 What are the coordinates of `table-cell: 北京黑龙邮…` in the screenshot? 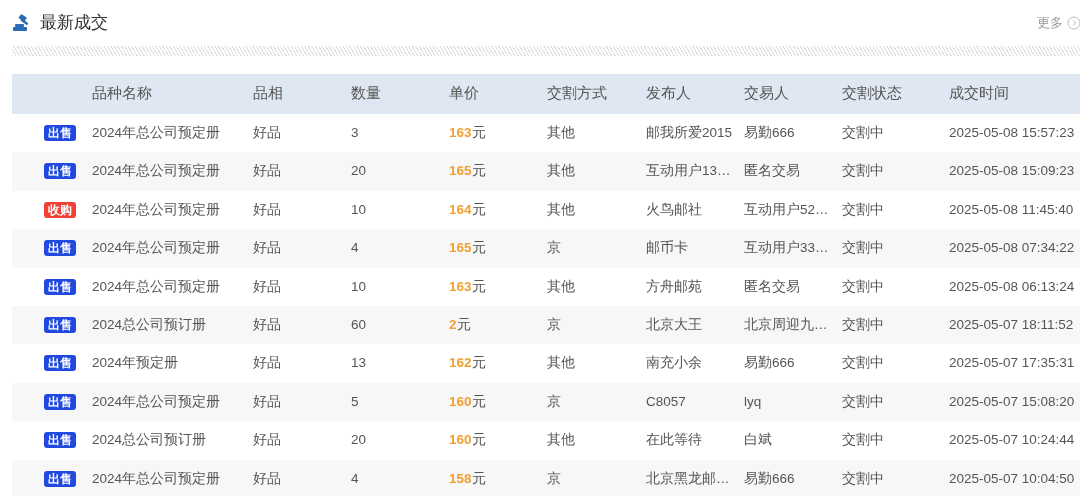 It's located at (688, 478).